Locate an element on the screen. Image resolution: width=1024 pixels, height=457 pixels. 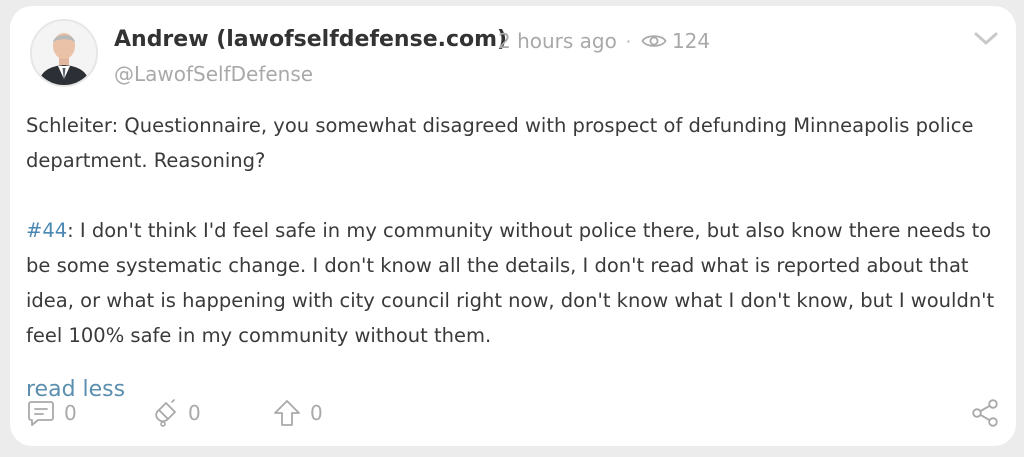
author-handle: @LawofSelfDefense is located at coordinates (213, 74).